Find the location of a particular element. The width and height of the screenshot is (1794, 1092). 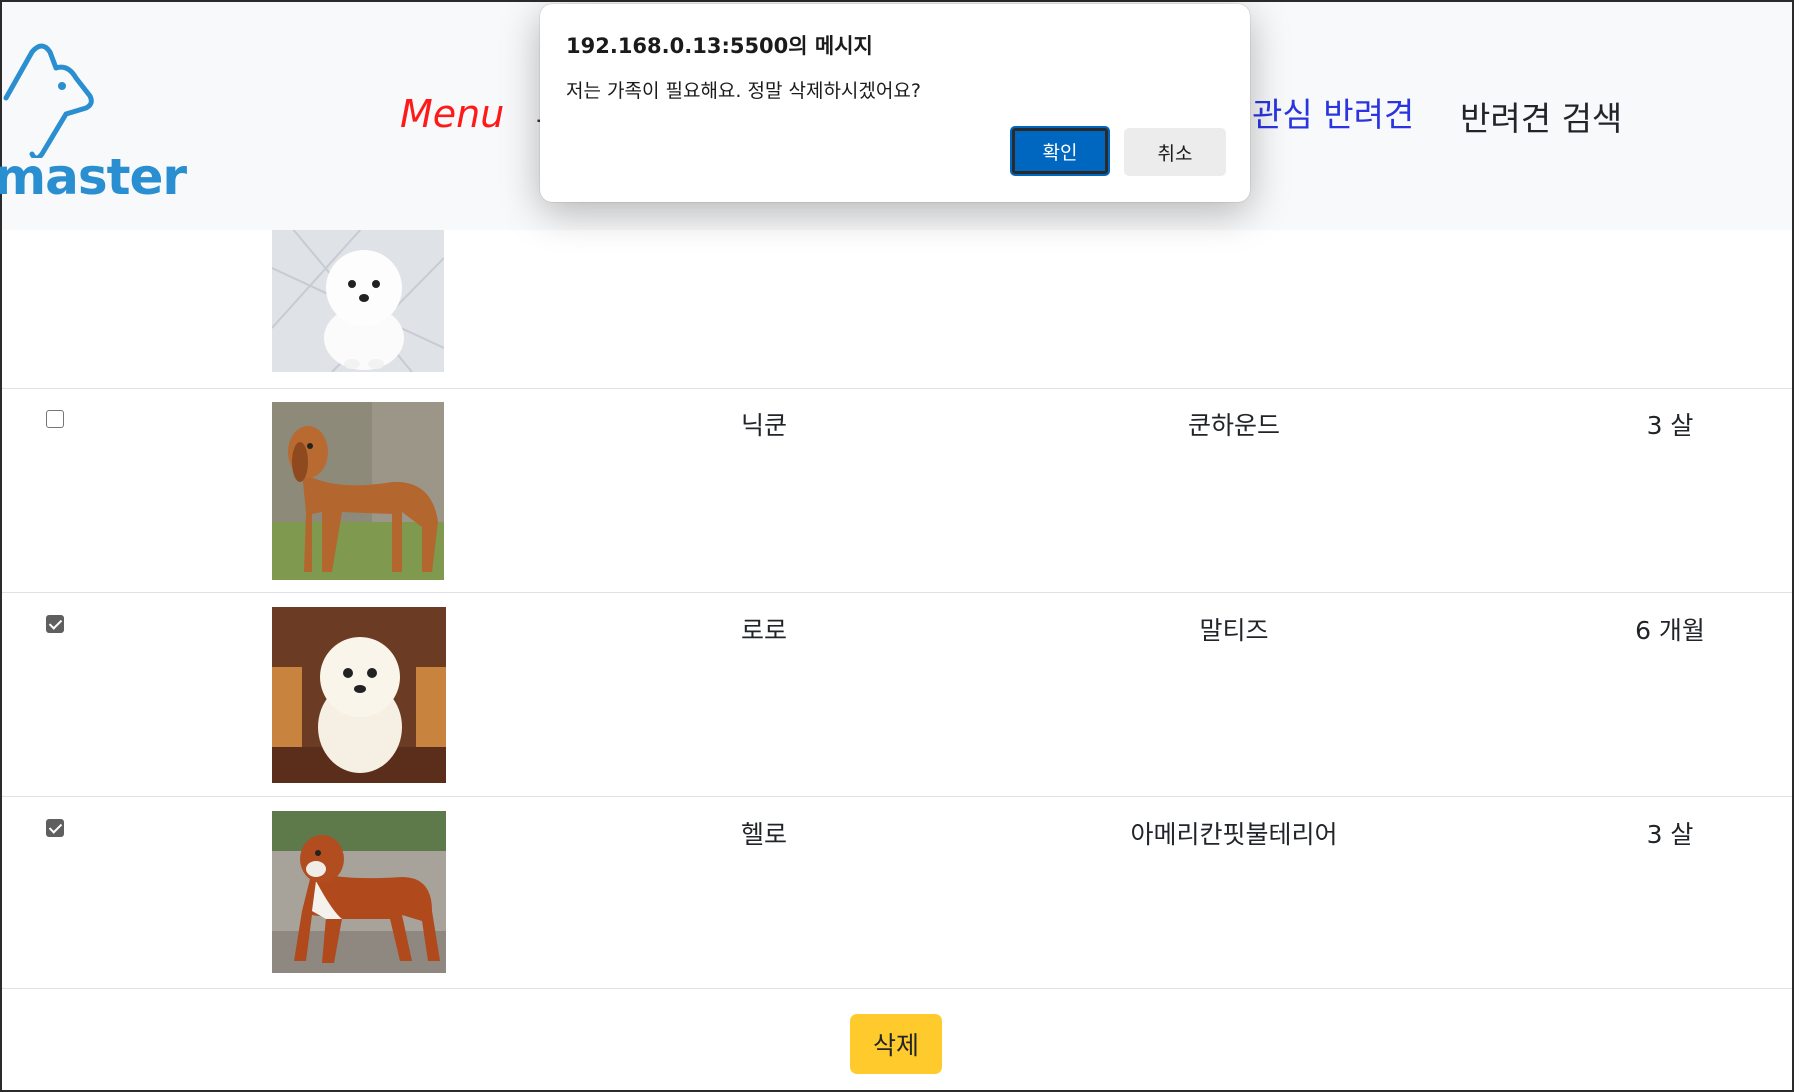

pet-name: 헬로 is located at coordinates (764, 834).